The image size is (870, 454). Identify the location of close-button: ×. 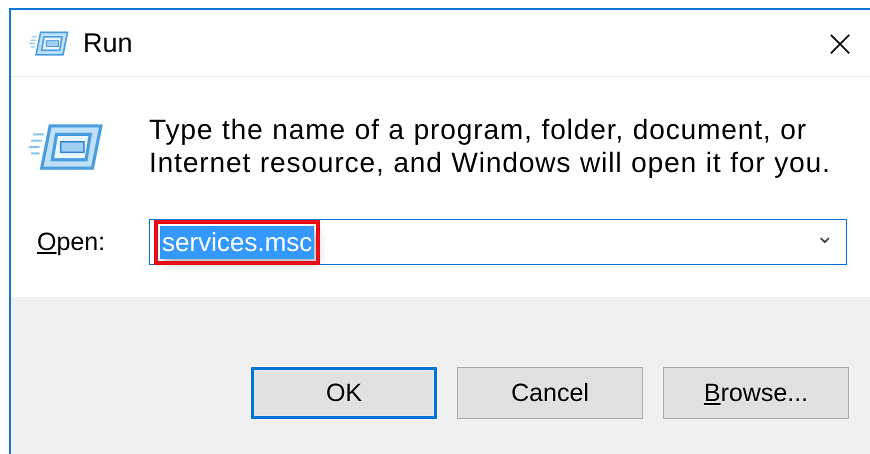
(840, 43).